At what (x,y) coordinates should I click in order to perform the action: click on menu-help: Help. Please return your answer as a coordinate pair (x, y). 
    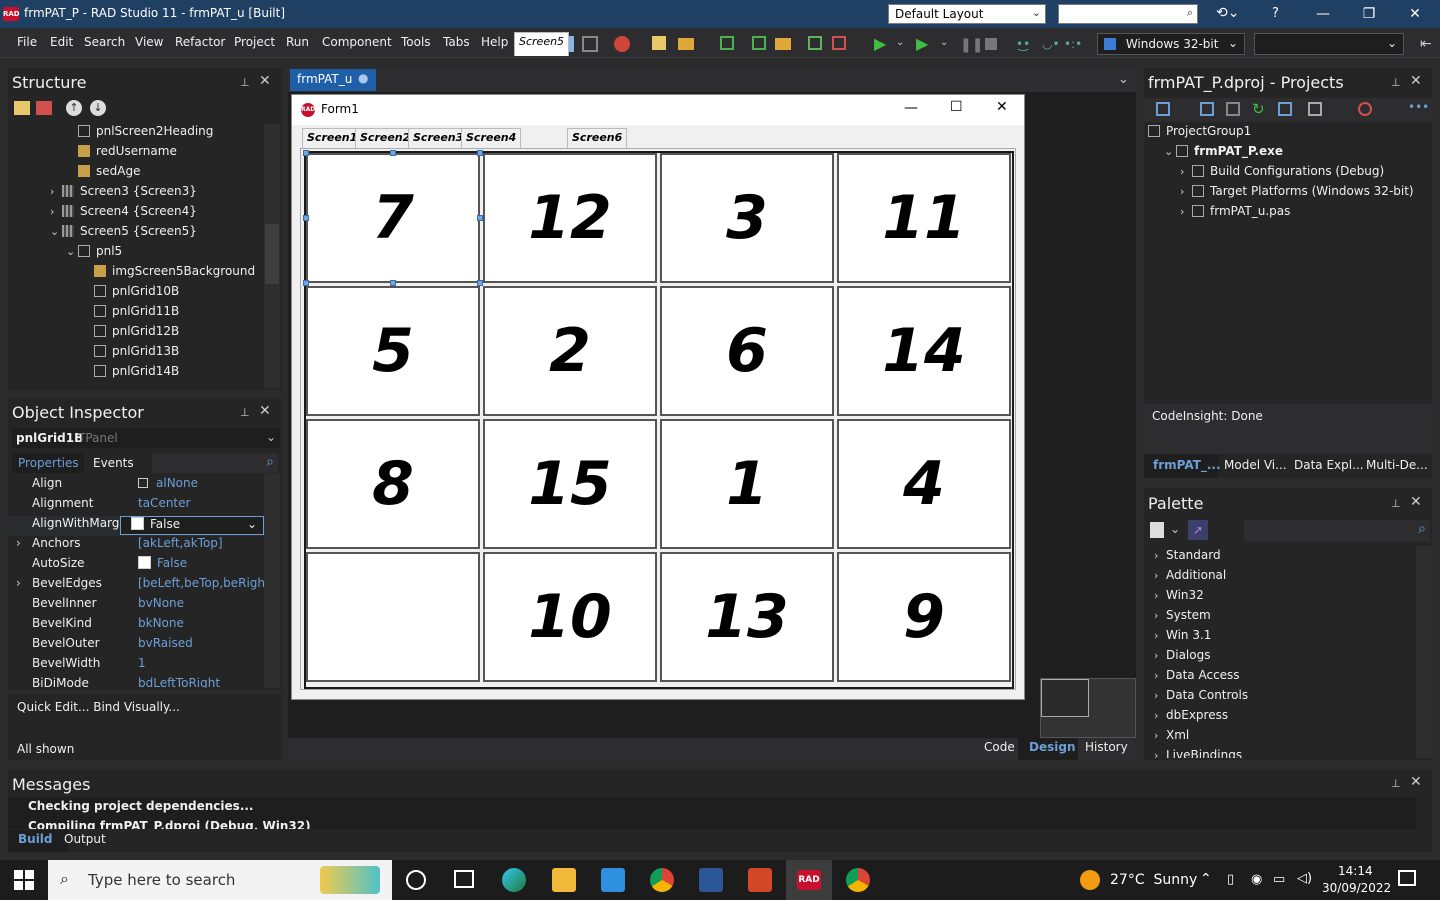
    Looking at the image, I should click on (494, 42).